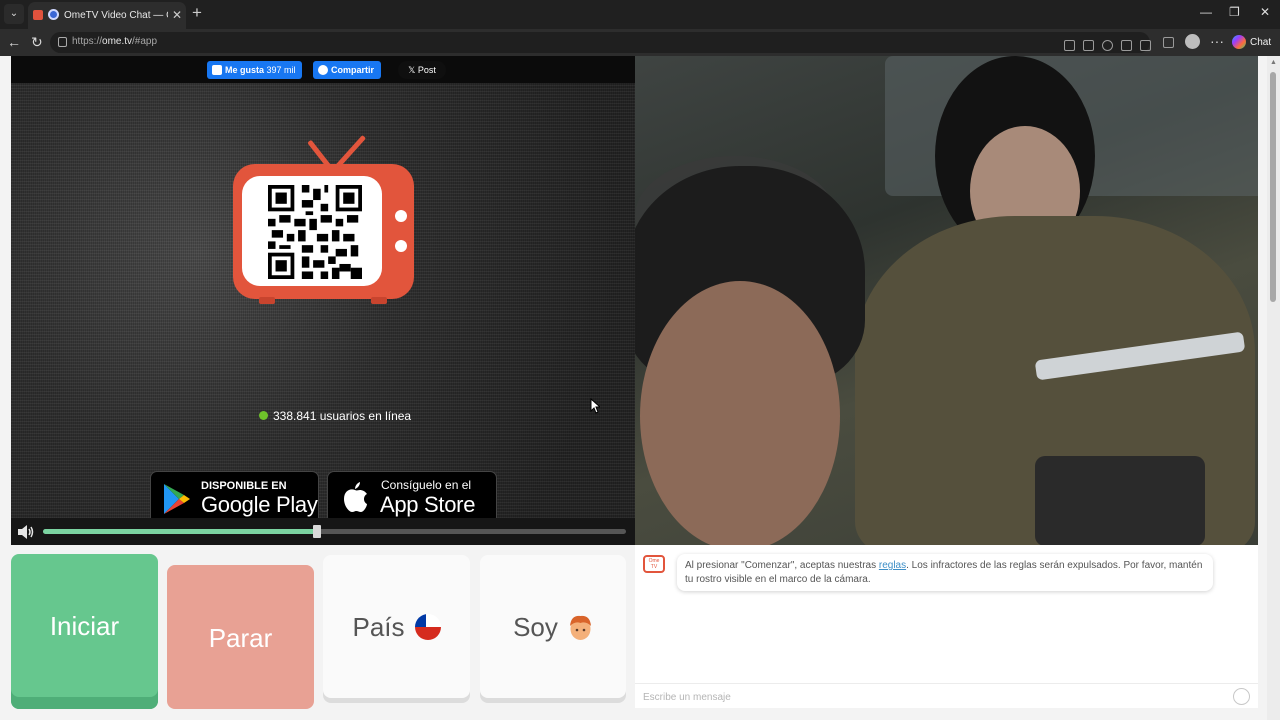 This screenshot has height=720, width=1280. Describe the element at coordinates (1192, 41) in the screenshot. I see `profile-avatar` at that location.